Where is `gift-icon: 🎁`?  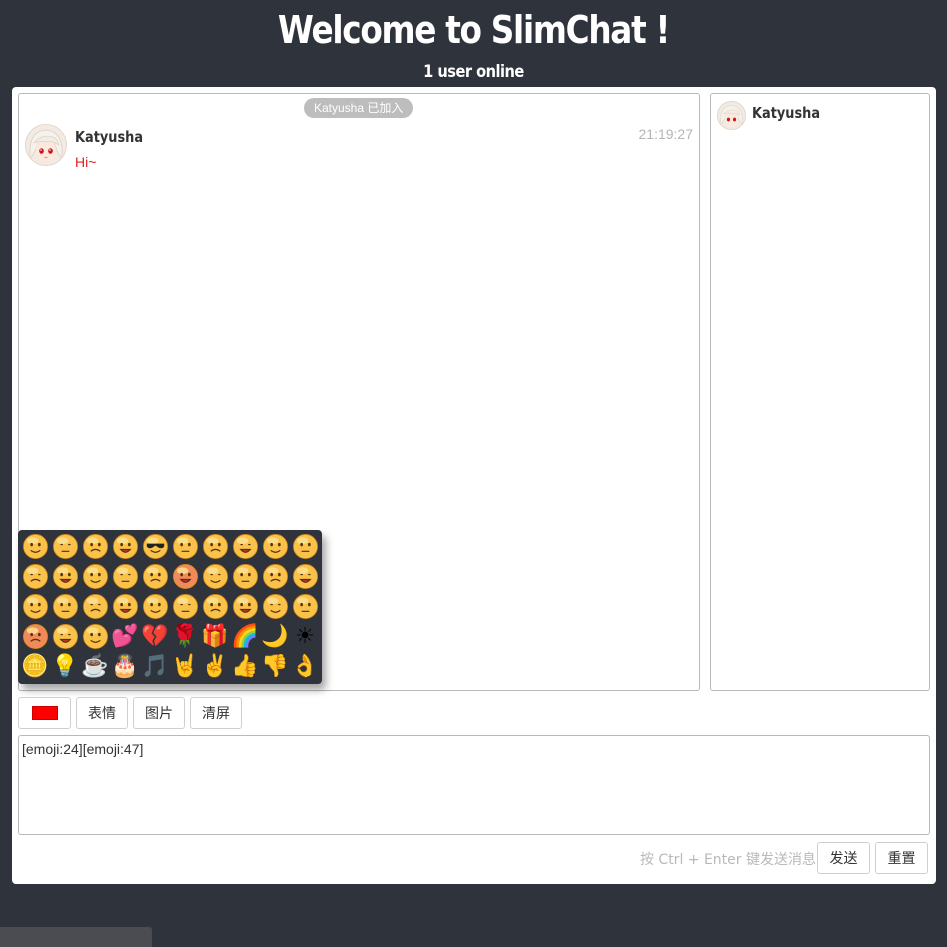
gift-icon: 🎁 is located at coordinates (215, 636).